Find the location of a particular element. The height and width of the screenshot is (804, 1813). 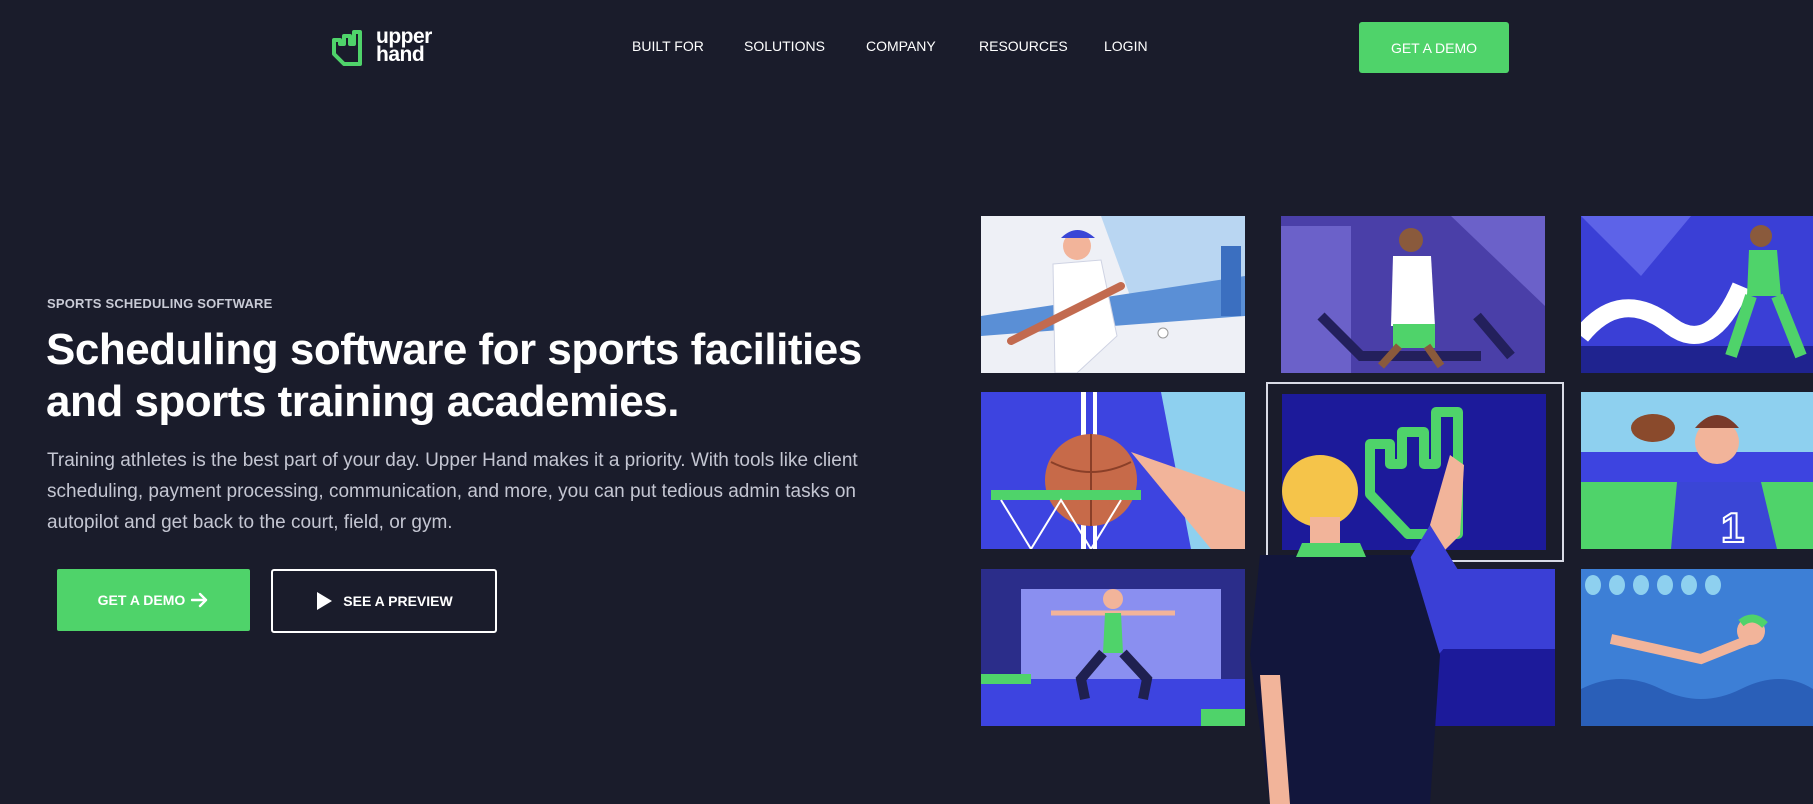

basketball-illustration is located at coordinates (1113, 470).